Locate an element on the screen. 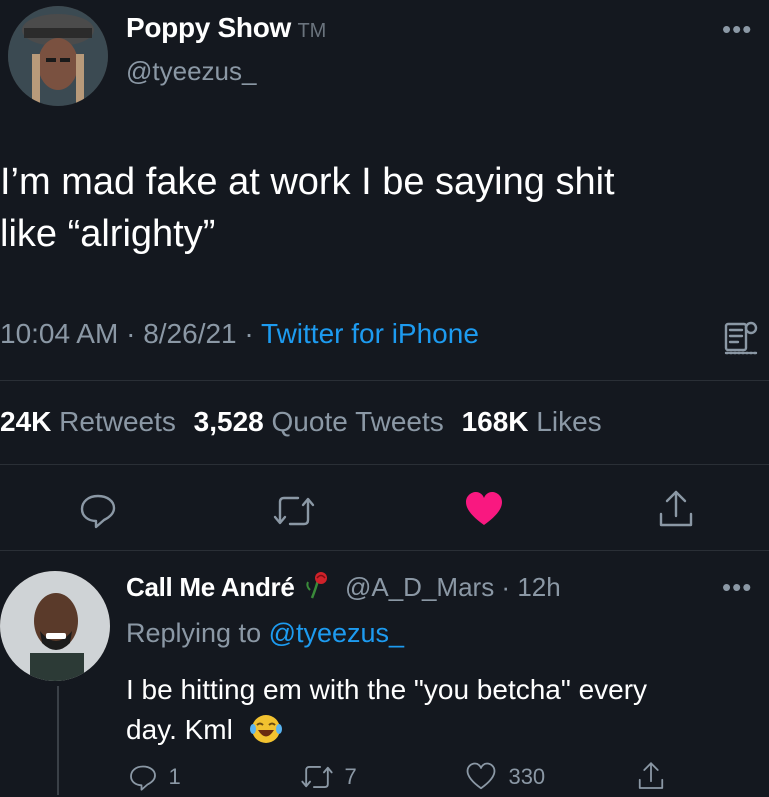 The image size is (769, 797). reply-display-name: Call Me André is located at coordinates (210, 587).